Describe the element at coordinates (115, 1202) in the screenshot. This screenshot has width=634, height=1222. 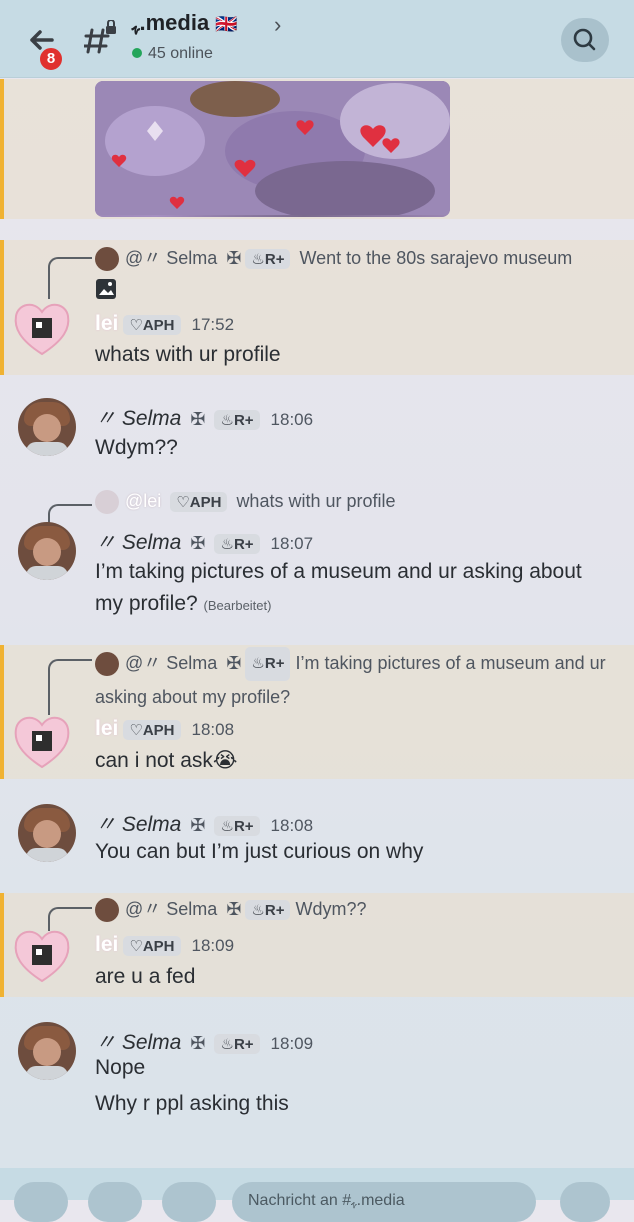
I see `apps-button` at that location.